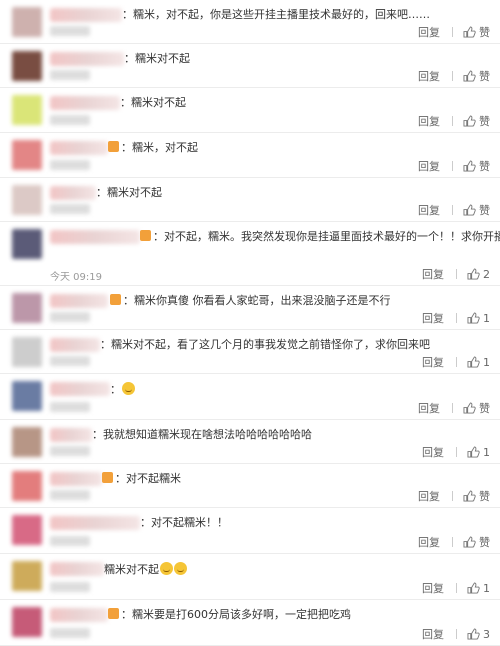 This screenshot has width=500, height=646. What do you see at coordinates (250, 110) in the screenshot?
I see `comment-row: ：糯米对不起 回复 赞` at bounding box center [250, 110].